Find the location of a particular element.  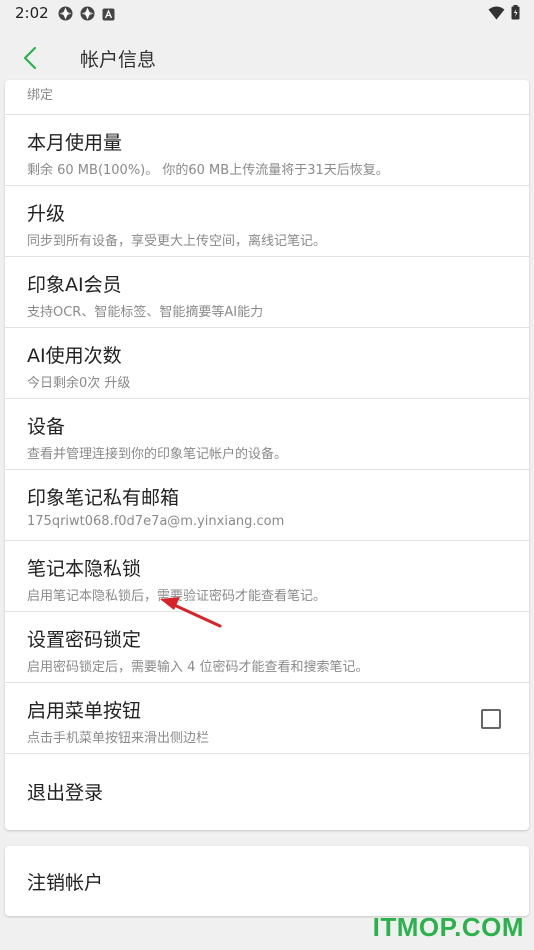

list-item-notebook-privacy-lock: 笔记本隐私锁 启用笔记本隐私锁后，需要验证密码才能查看笔记。 is located at coordinates (267, 575).